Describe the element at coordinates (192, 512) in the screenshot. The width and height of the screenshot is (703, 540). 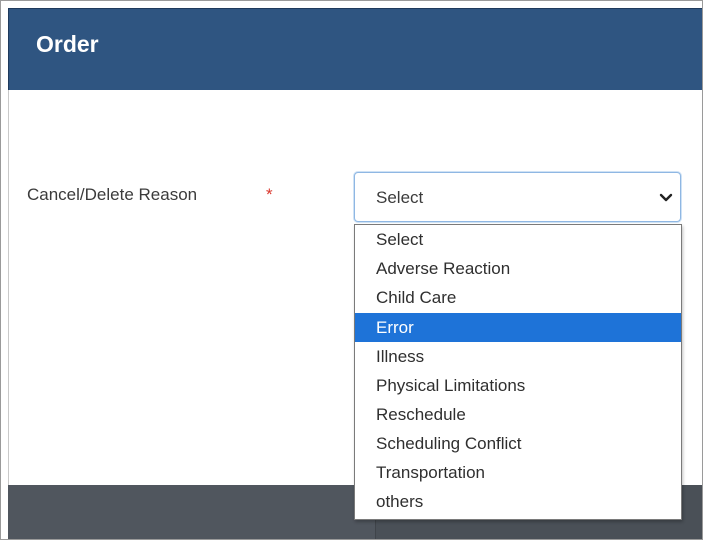
I see `footer-left-section` at that location.